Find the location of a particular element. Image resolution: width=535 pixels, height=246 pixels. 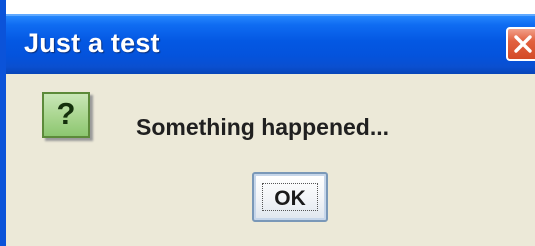

close-icon is located at coordinates (523, 44).